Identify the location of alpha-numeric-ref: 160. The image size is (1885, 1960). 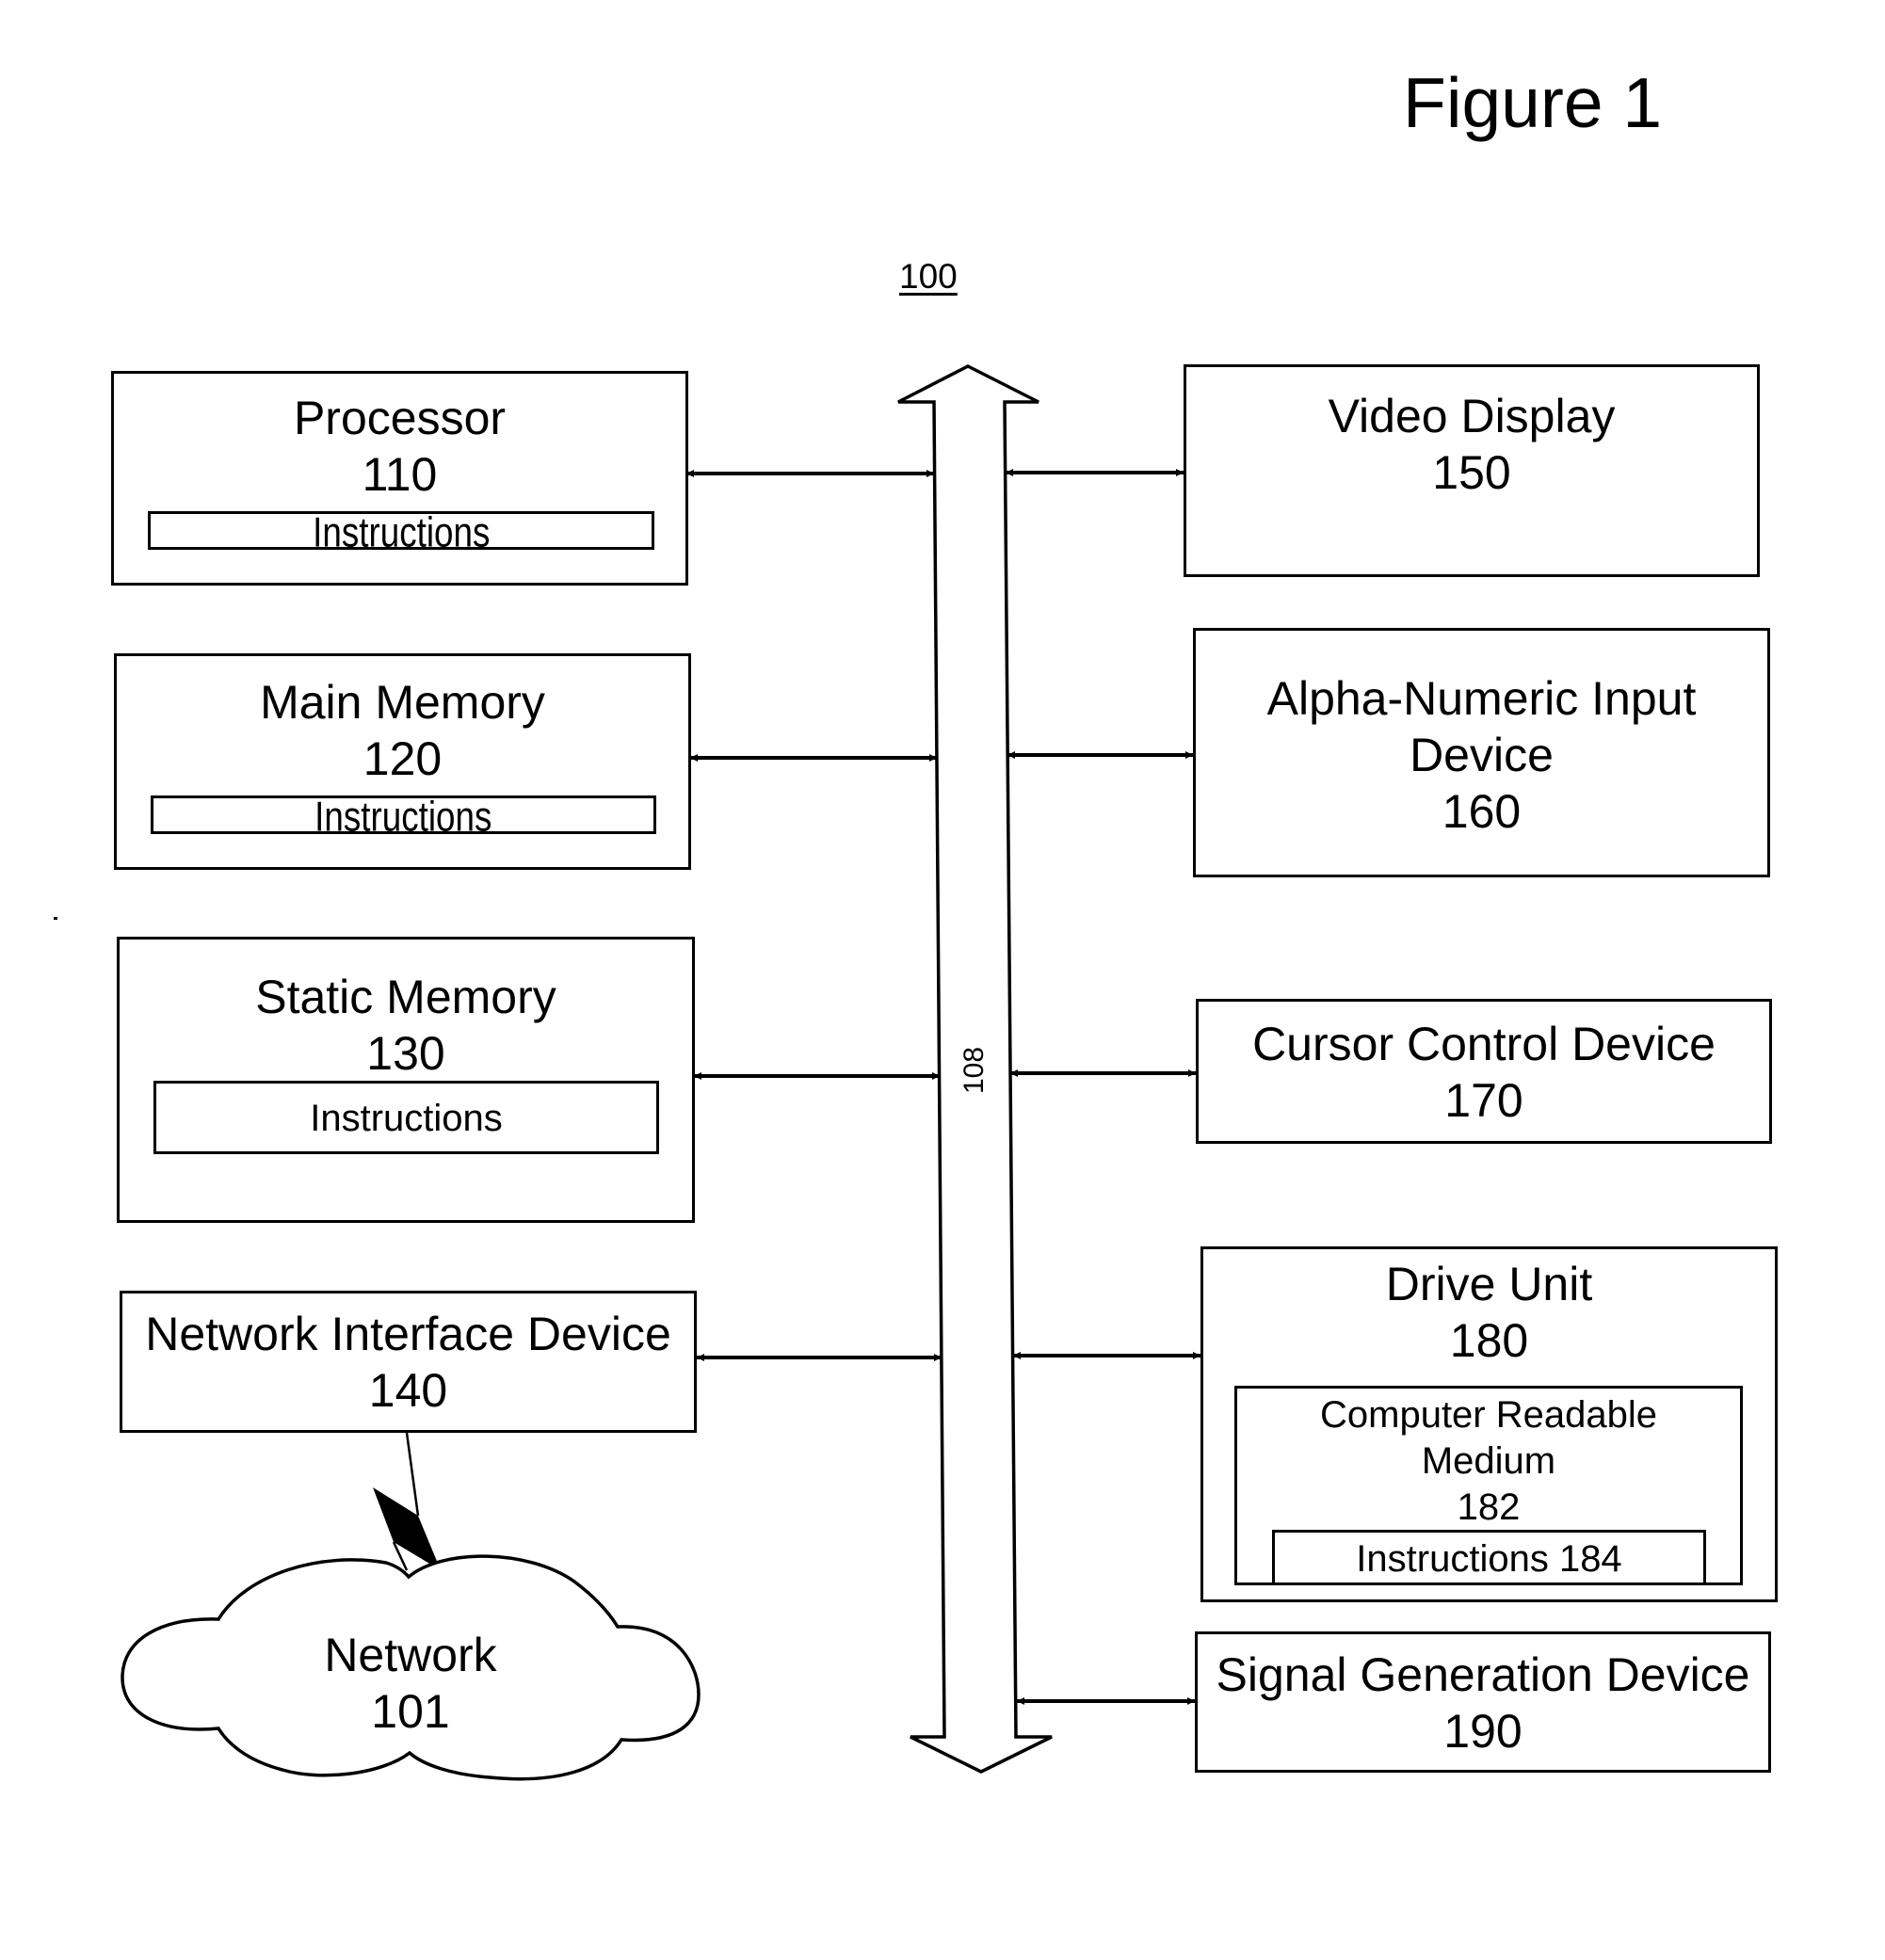
(1482, 811).